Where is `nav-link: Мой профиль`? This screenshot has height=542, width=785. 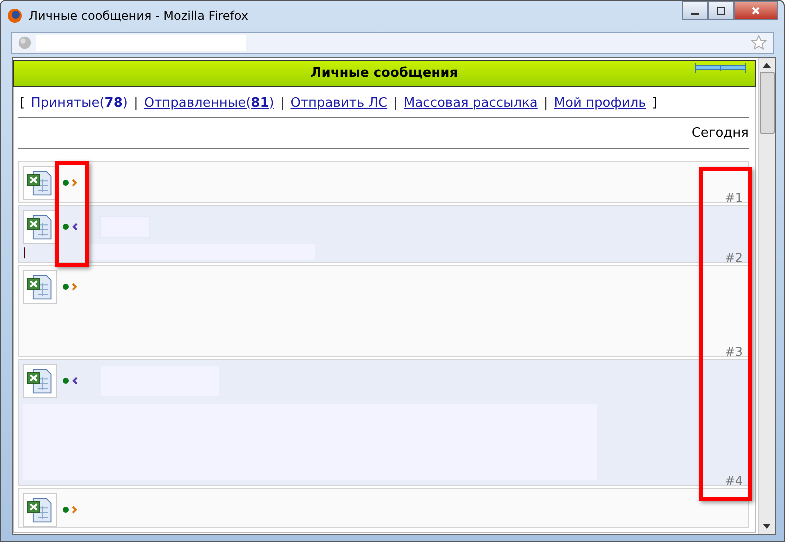
nav-link: Мой профиль is located at coordinates (600, 103).